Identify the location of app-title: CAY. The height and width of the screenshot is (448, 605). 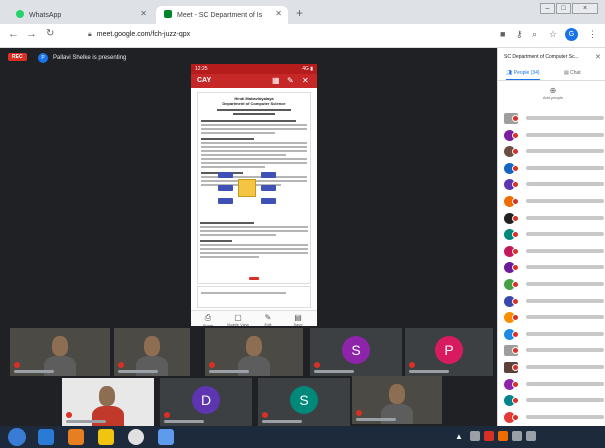
(204, 80).